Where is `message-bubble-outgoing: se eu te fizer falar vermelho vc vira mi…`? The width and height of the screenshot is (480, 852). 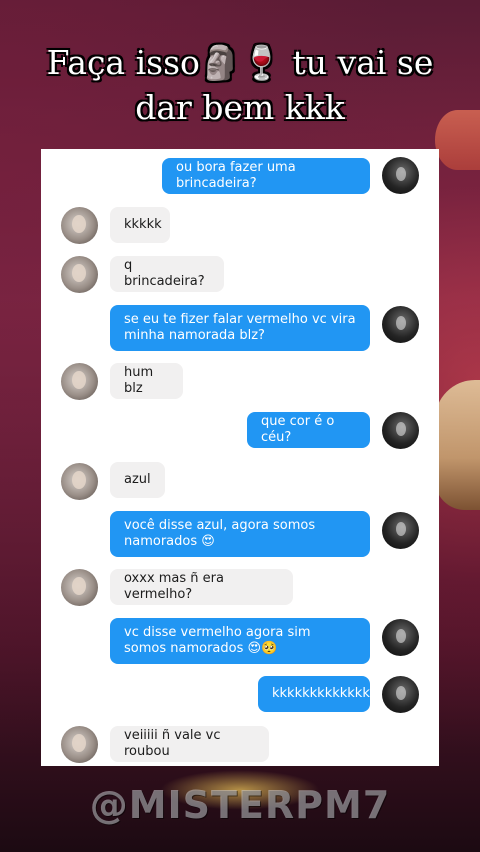 message-bubble-outgoing: se eu te fizer falar vermelho vc vira mi… is located at coordinates (240, 328).